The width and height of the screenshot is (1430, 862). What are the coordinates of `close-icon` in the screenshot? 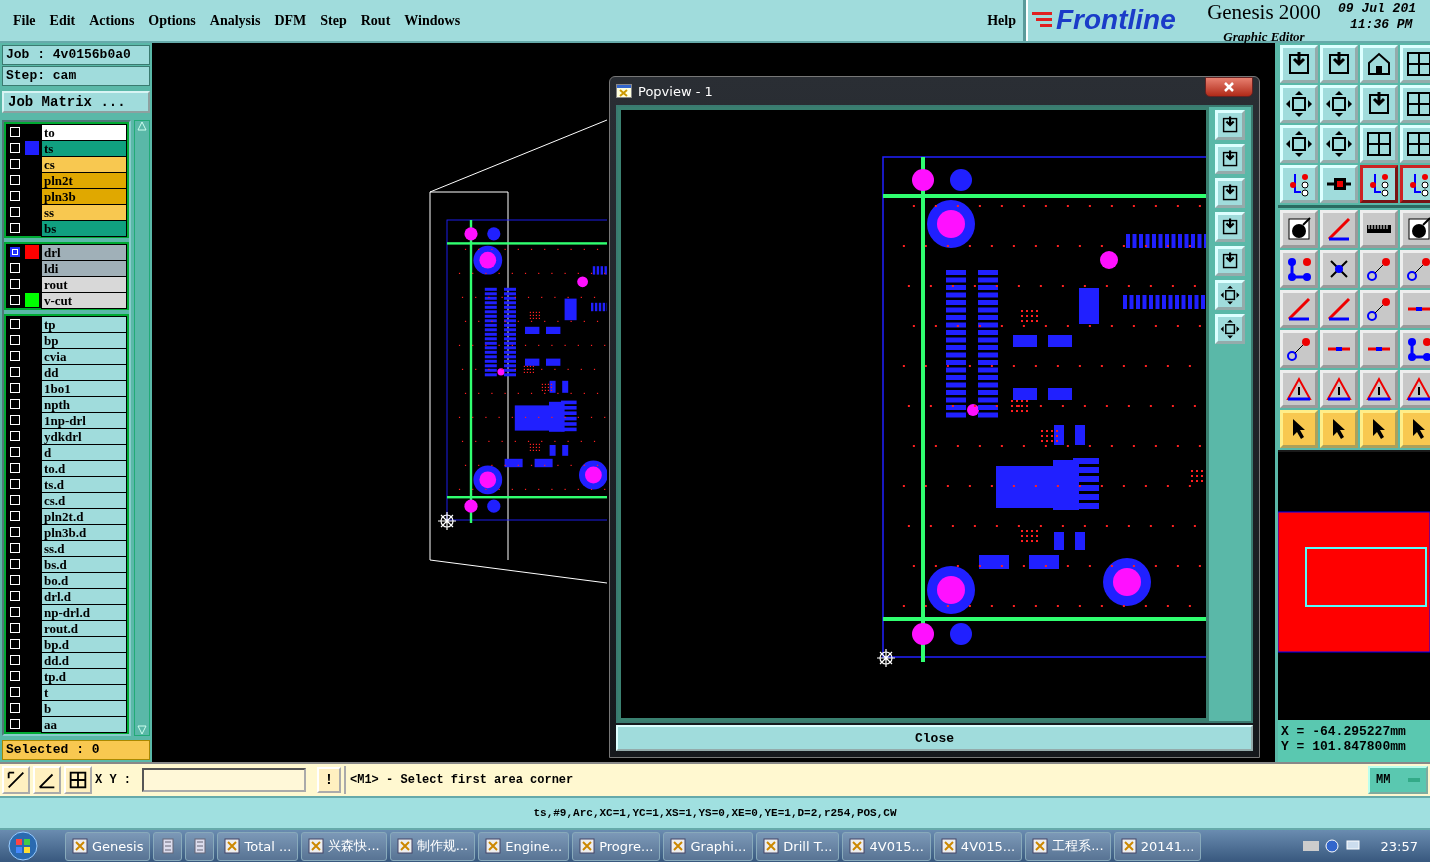 It's located at (1229, 87).